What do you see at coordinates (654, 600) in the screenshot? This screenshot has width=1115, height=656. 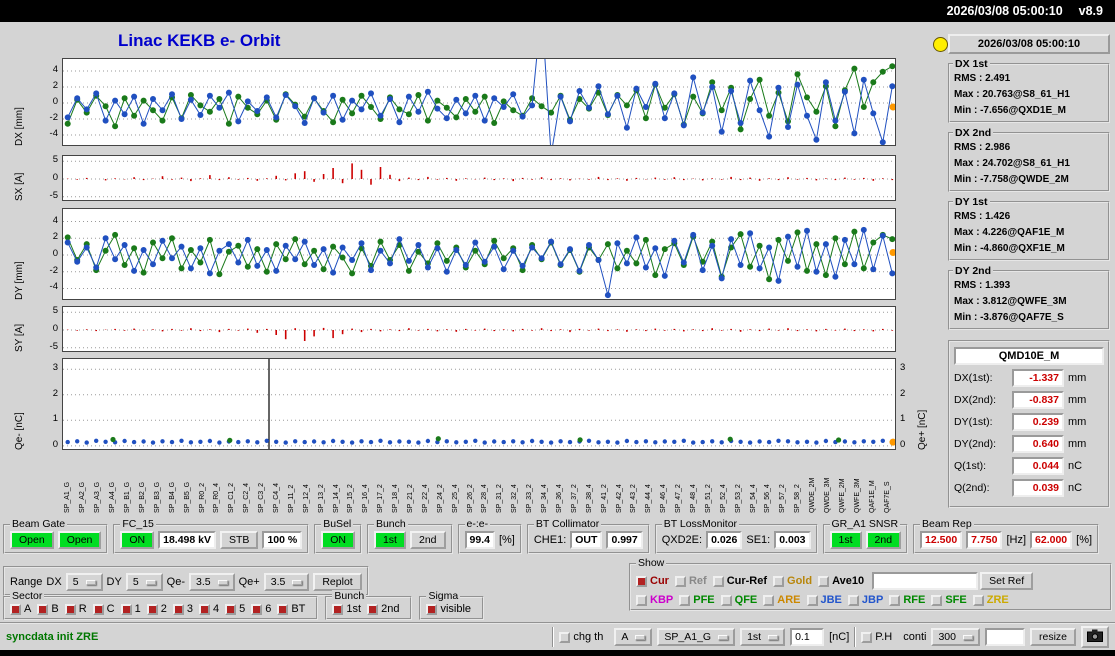 I see `checkbox-kbp: KBP` at bounding box center [654, 600].